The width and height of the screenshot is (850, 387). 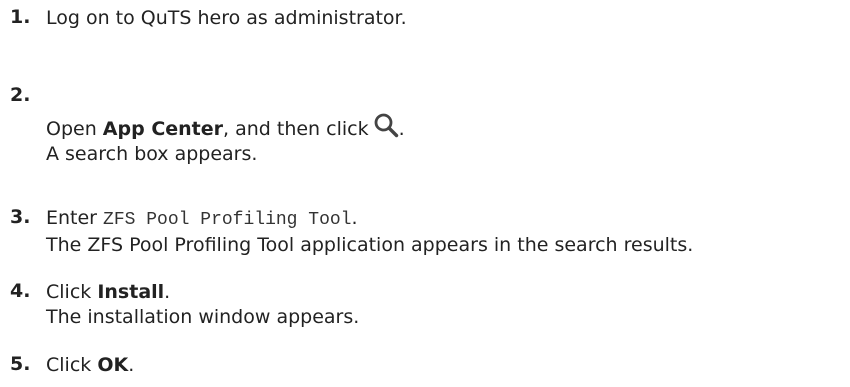 What do you see at coordinates (20, 217) in the screenshot?
I see `step-number: 3.` at bounding box center [20, 217].